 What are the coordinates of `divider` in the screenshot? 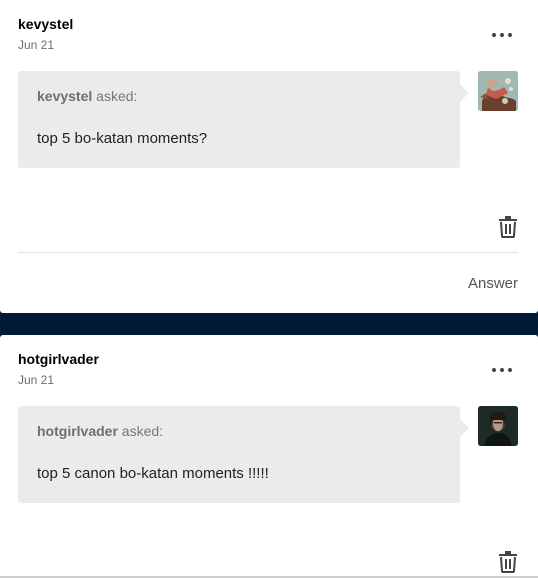 It's located at (268, 252).